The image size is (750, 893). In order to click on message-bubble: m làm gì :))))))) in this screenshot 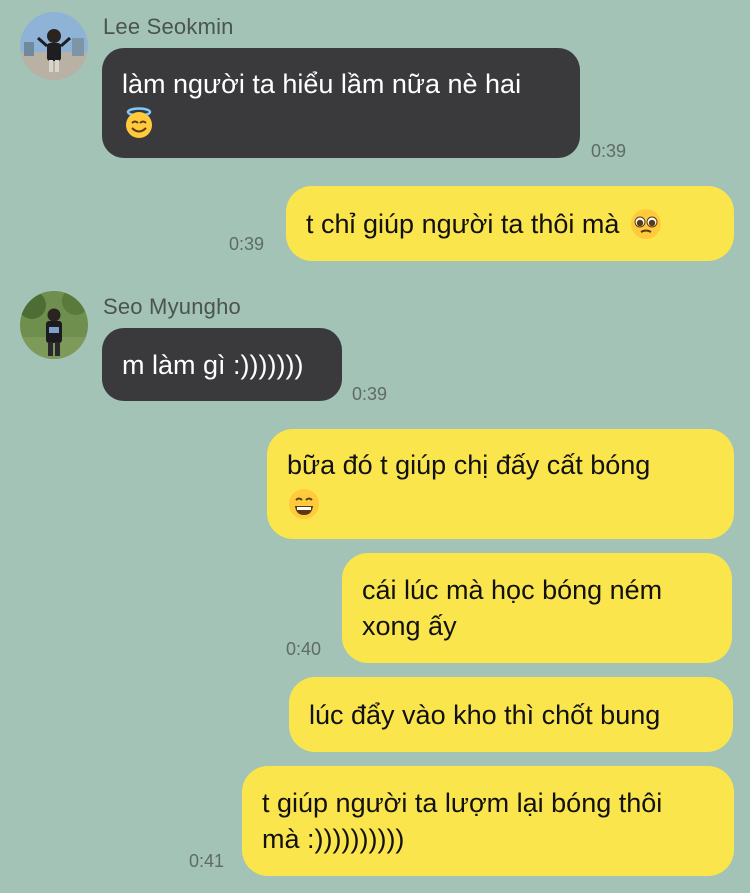, I will do `click(222, 364)`.